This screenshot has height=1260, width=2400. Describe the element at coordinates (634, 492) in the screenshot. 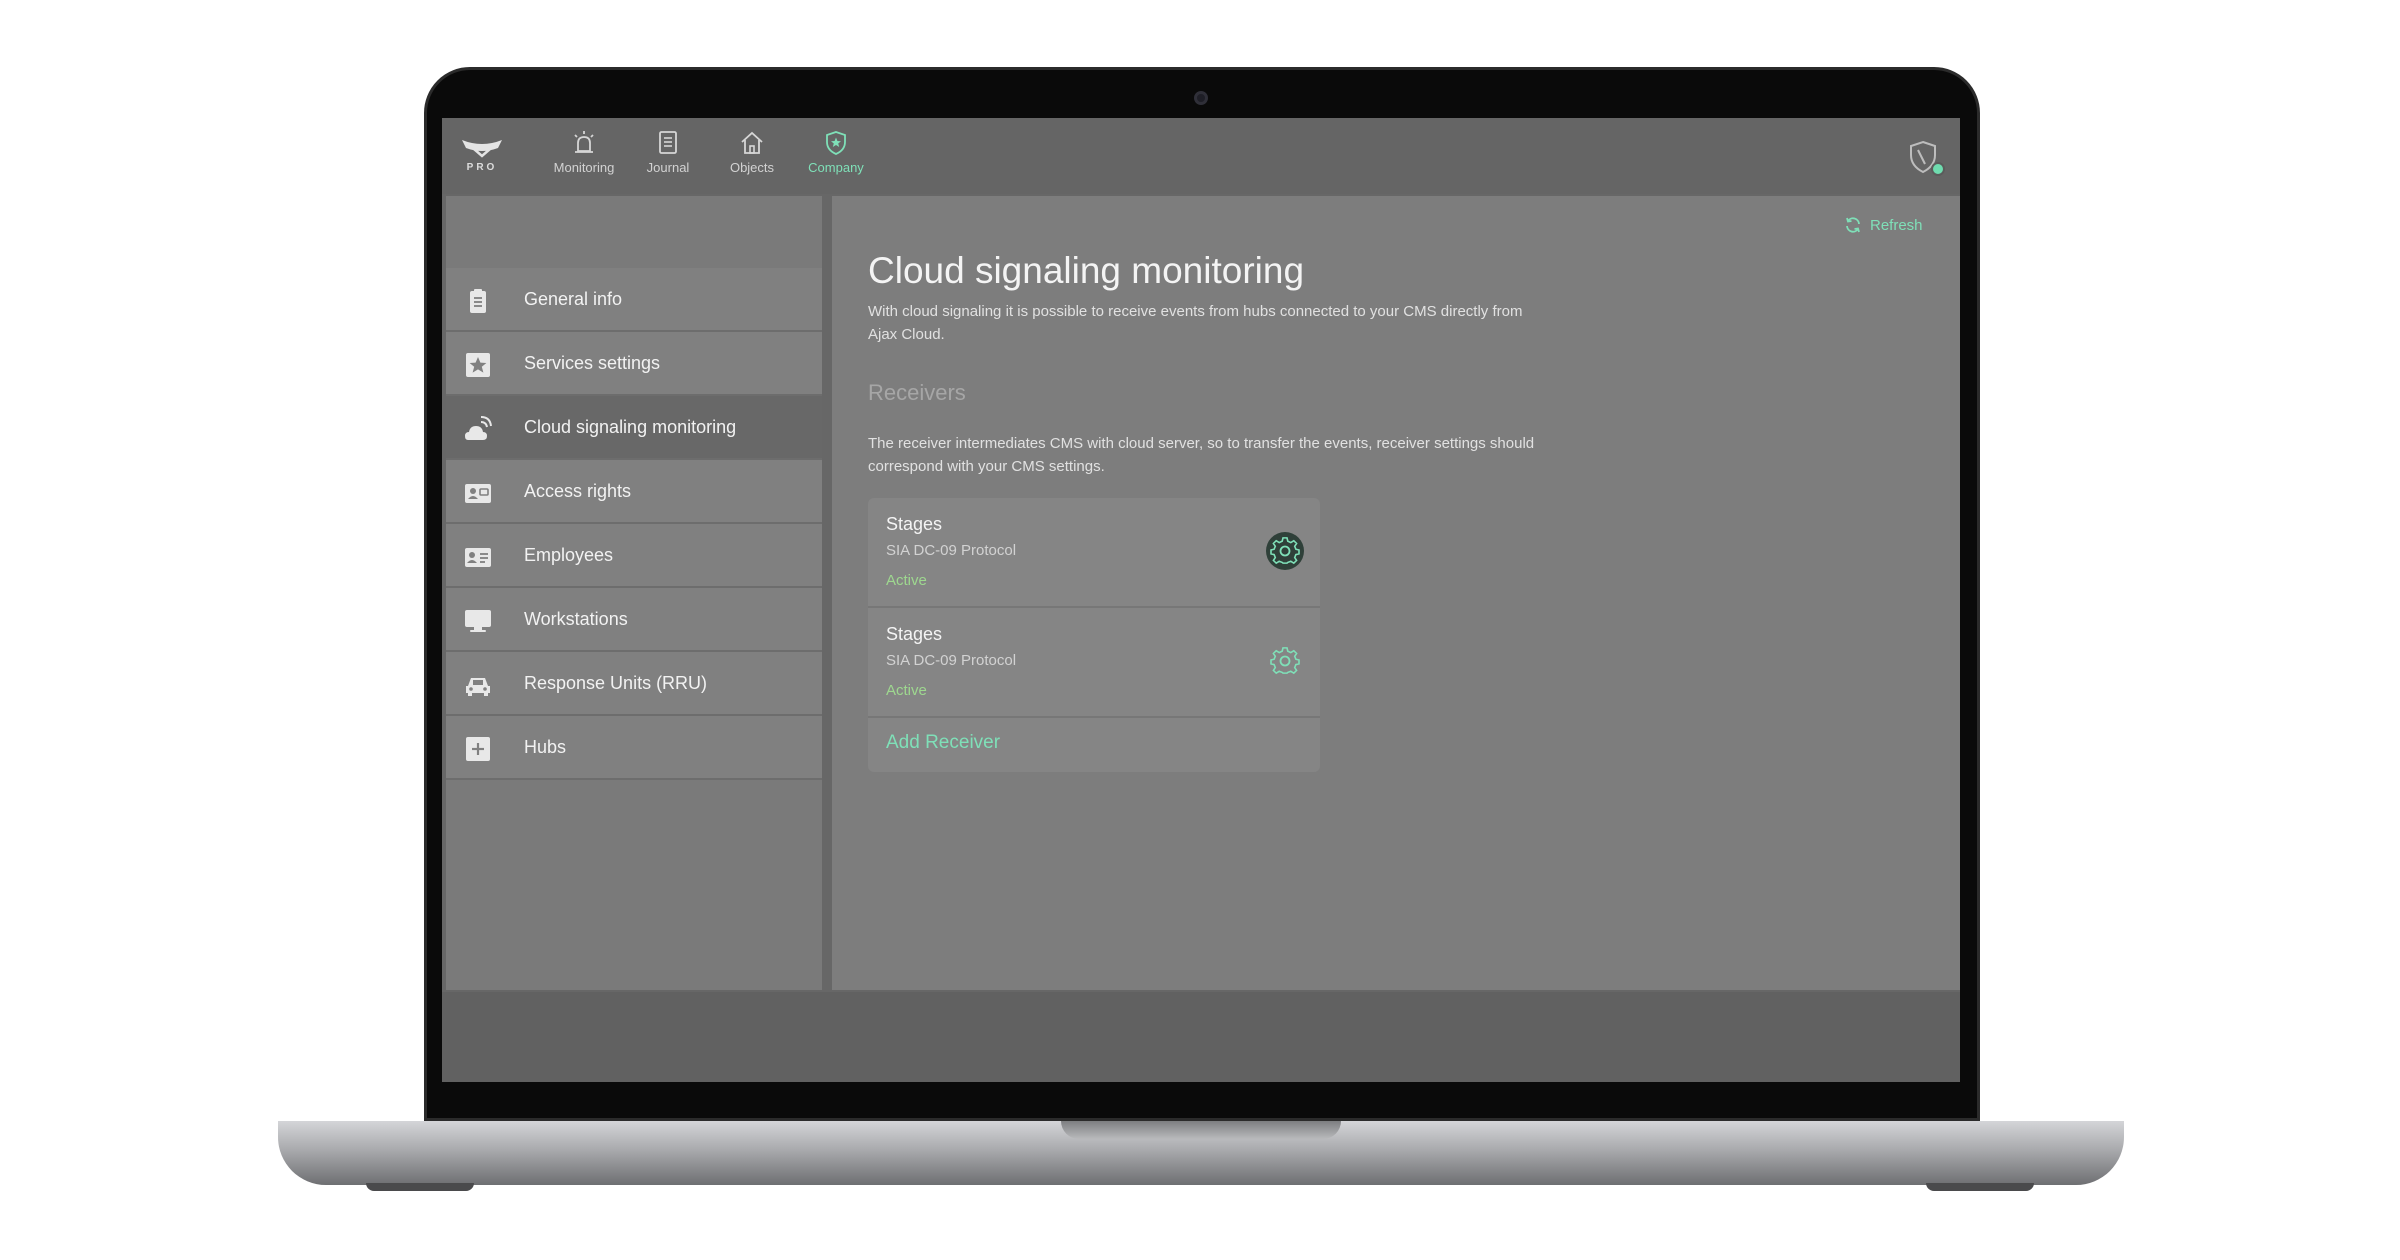

I see `sidebar-item-access-rights: Access rights` at that location.